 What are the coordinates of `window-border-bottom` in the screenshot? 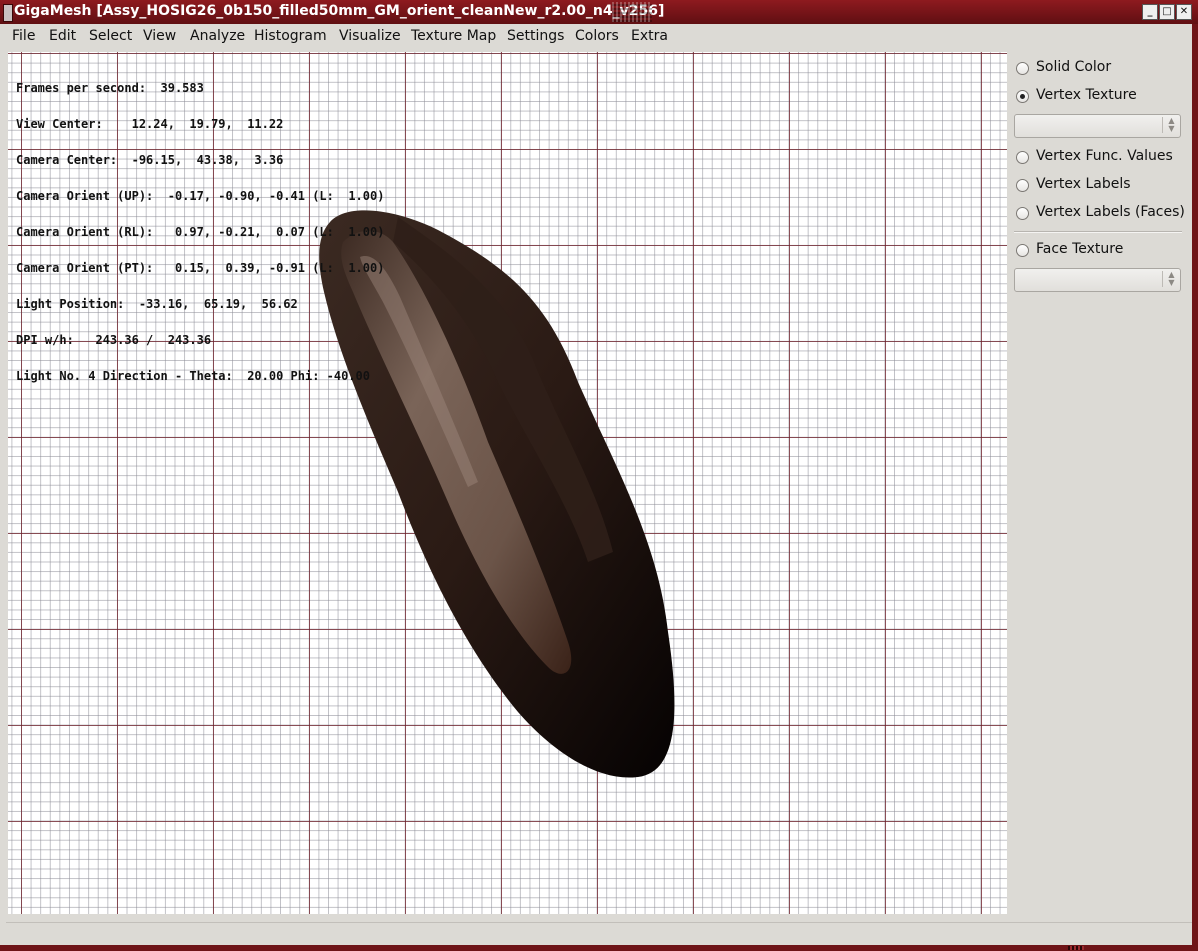 It's located at (599, 948).